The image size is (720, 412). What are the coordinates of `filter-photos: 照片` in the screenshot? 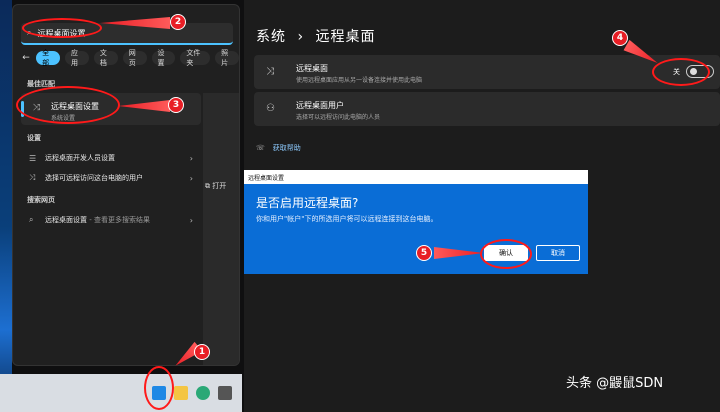 It's located at (227, 58).